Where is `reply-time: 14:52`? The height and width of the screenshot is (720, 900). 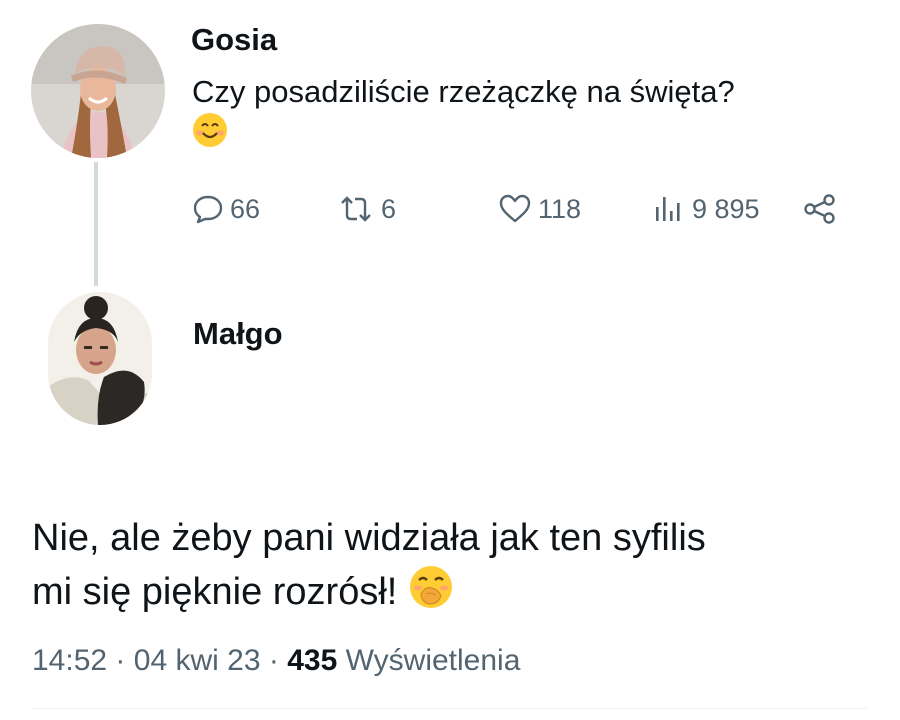 reply-time: 14:52 is located at coordinates (69, 660).